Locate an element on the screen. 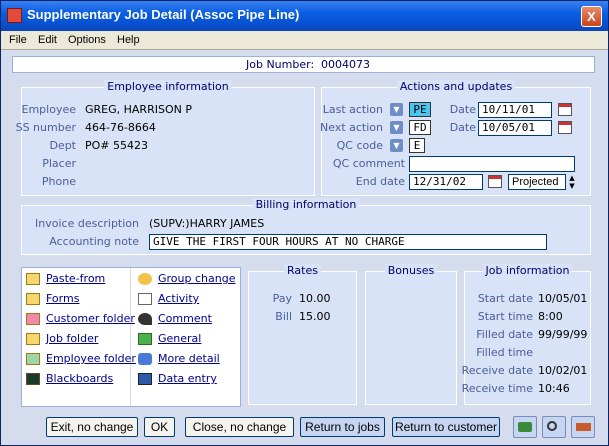 Image resolution: width=609 pixels, height=446 pixels. next-action-code: FD is located at coordinates (420, 127).